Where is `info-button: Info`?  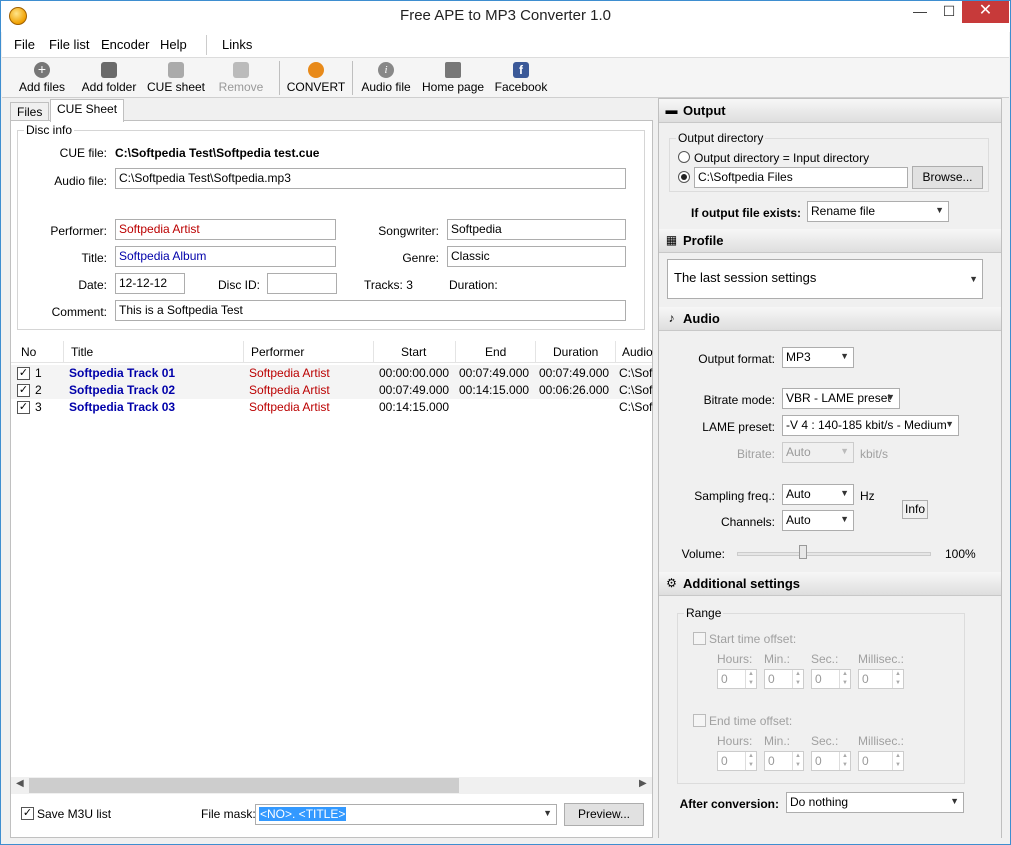 info-button: Info is located at coordinates (915, 509).